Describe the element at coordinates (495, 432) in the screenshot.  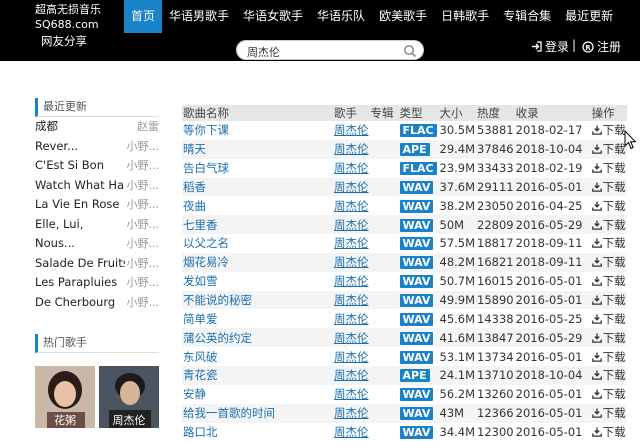
I see `hot-cell: 12300` at that location.